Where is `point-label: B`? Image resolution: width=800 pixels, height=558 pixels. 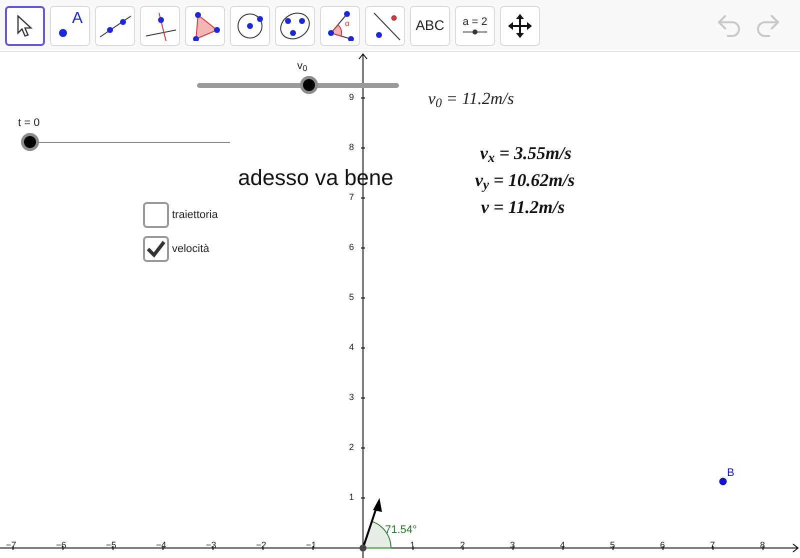 point-label: B is located at coordinates (730, 473).